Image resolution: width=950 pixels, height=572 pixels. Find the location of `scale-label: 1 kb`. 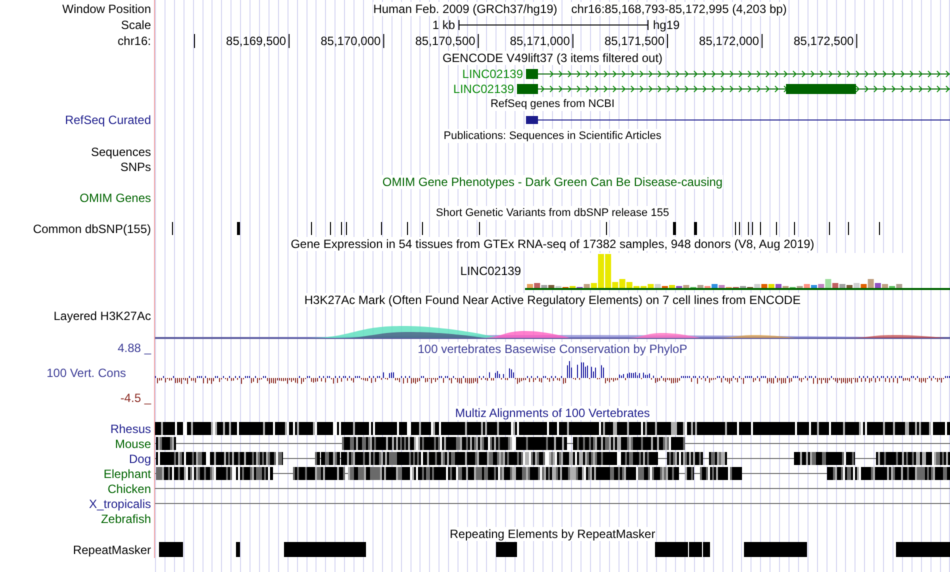

scale-label: 1 kb is located at coordinates (443, 25).